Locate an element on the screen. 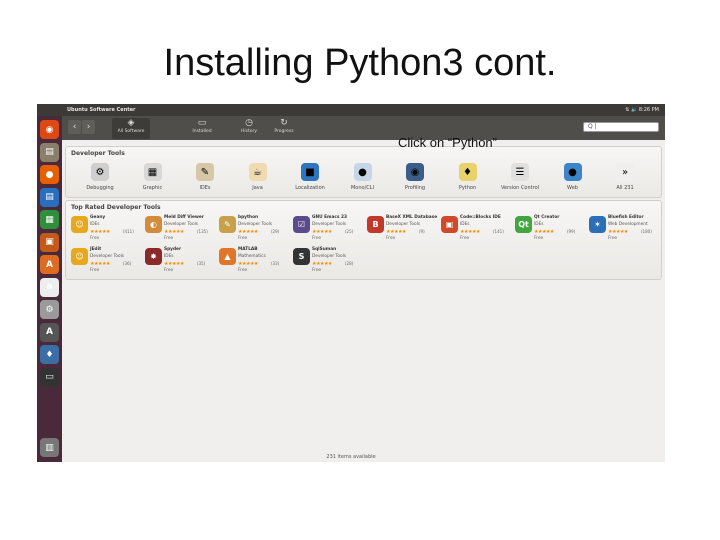 This screenshot has height=540, width=720. category-python: ♦ Python is located at coordinates (468, 177).